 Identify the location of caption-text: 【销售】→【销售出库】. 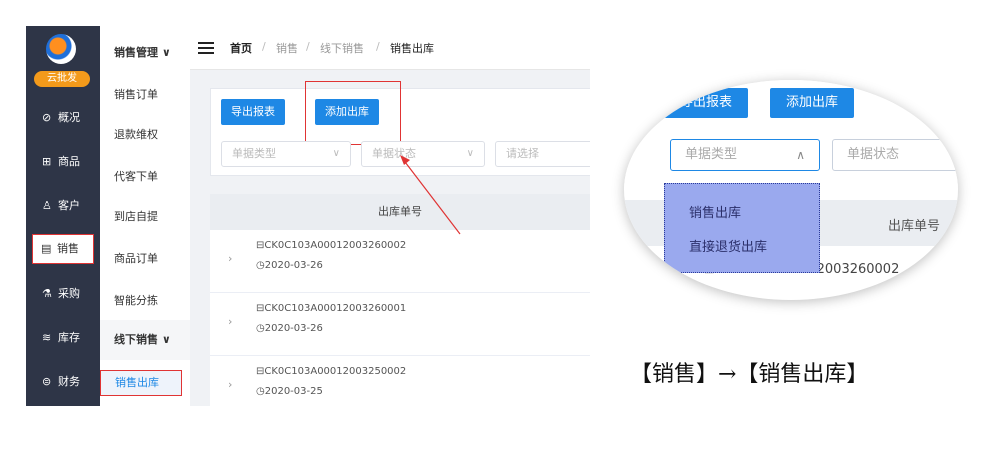
(749, 374).